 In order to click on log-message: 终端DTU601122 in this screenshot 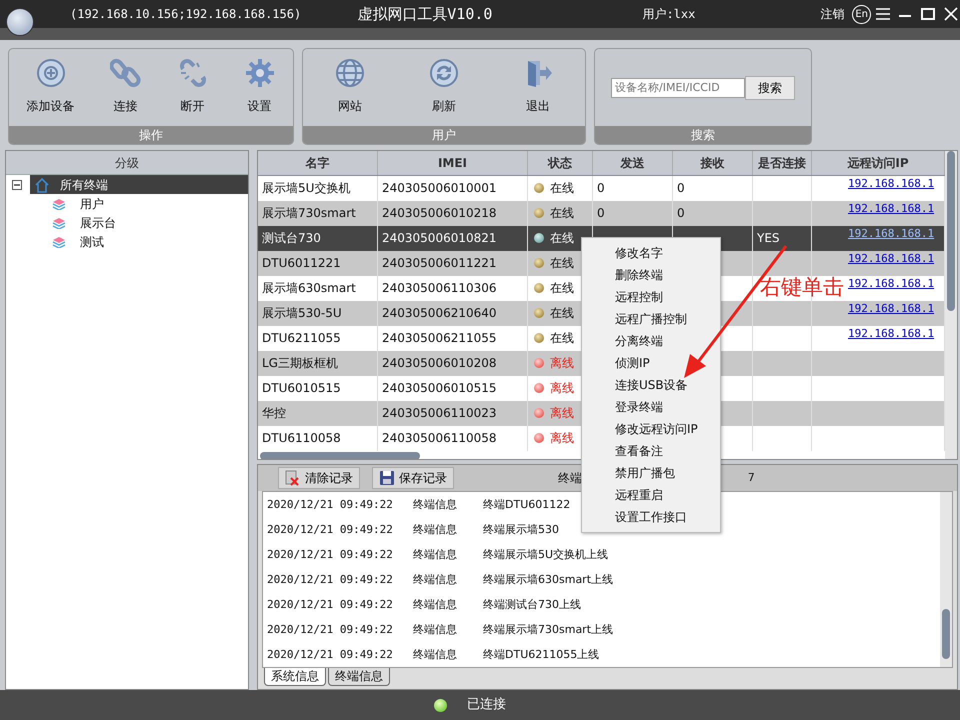, I will do `click(526, 505)`.